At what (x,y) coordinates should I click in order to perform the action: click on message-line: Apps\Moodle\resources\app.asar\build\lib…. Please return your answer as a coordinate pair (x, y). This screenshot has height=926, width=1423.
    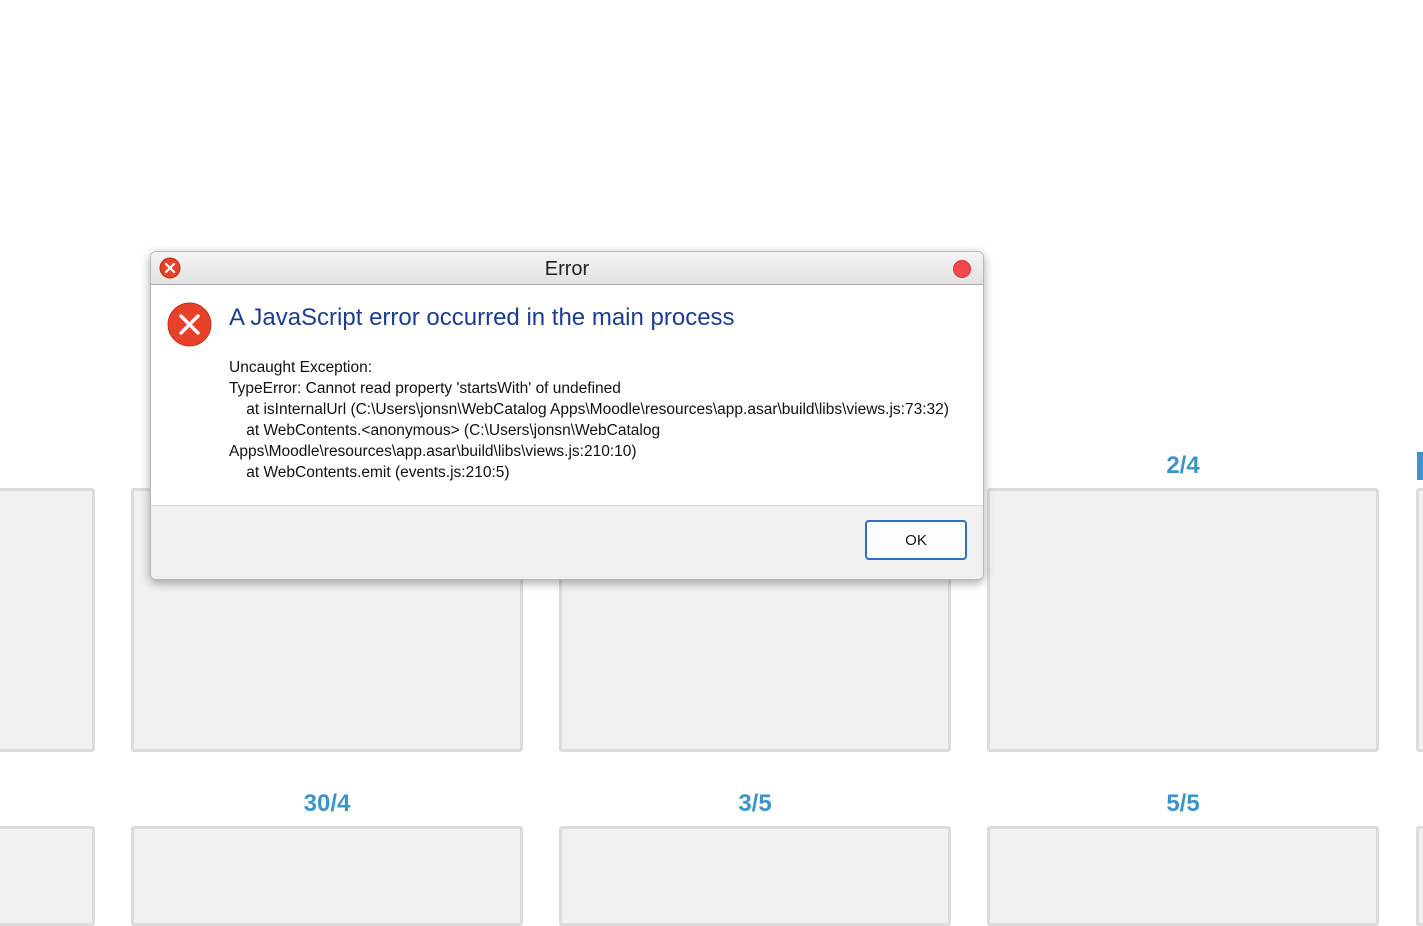
    Looking at the image, I should click on (433, 451).